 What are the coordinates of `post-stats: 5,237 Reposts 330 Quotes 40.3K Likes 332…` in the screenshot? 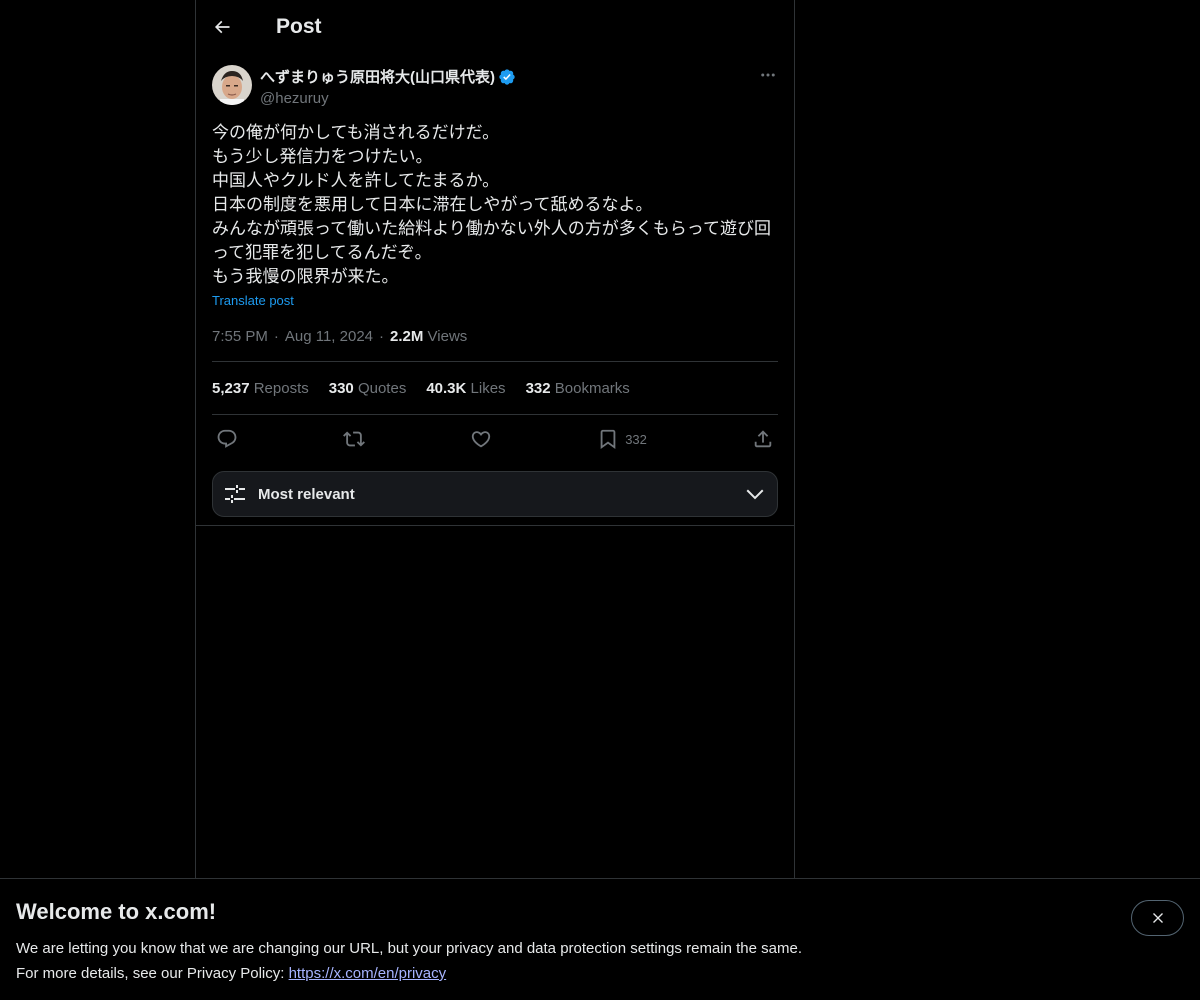 It's located at (495, 388).